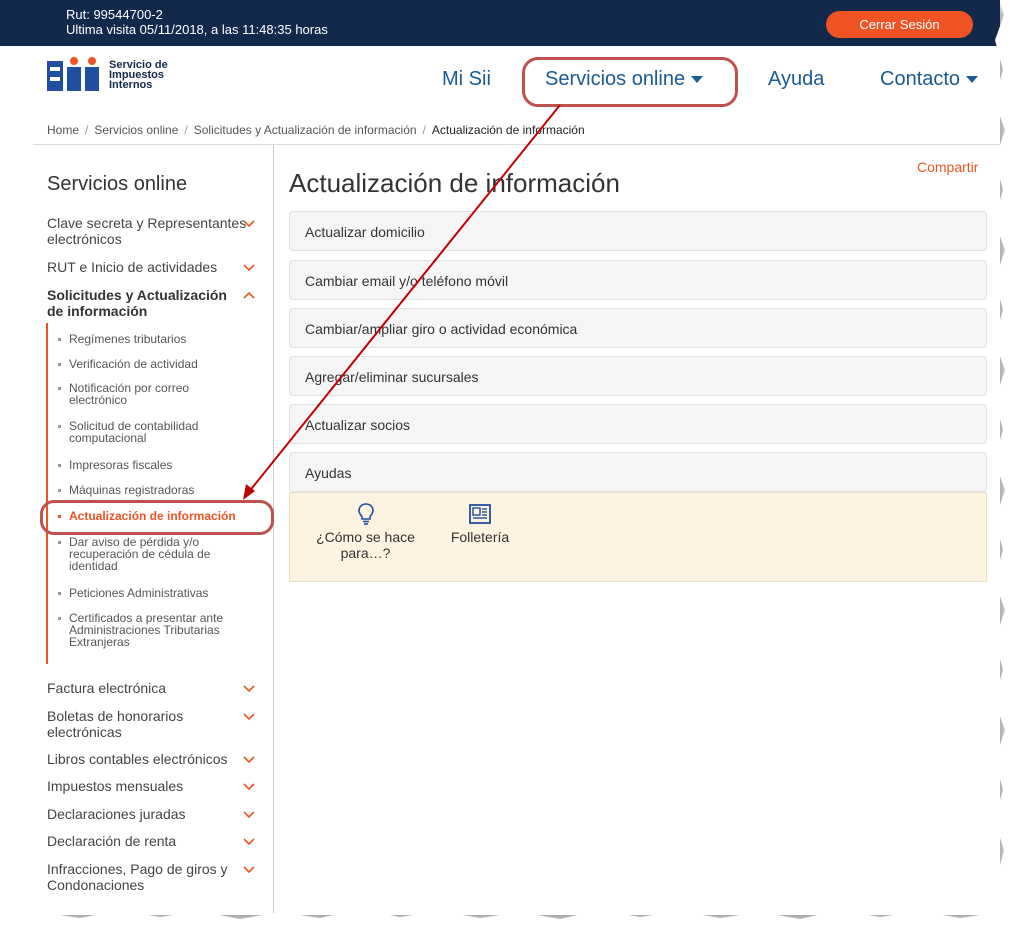  What do you see at coordinates (158, 364) in the screenshot?
I see `submenu-item-verificacion: Verificación de actividad` at bounding box center [158, 364].